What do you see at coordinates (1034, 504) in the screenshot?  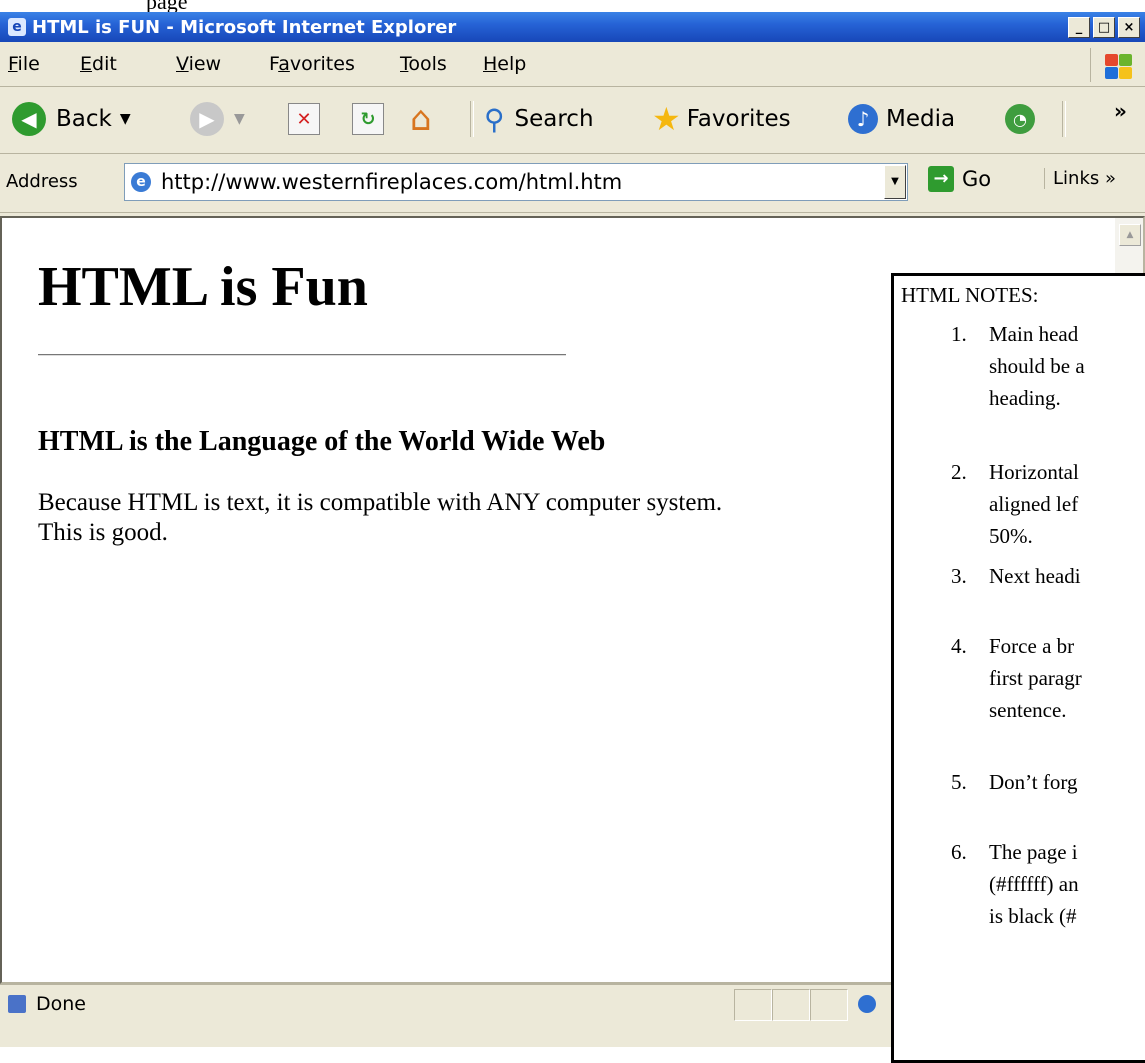 I see `note-line: aligned lef` at bounding box center [1034, 504].